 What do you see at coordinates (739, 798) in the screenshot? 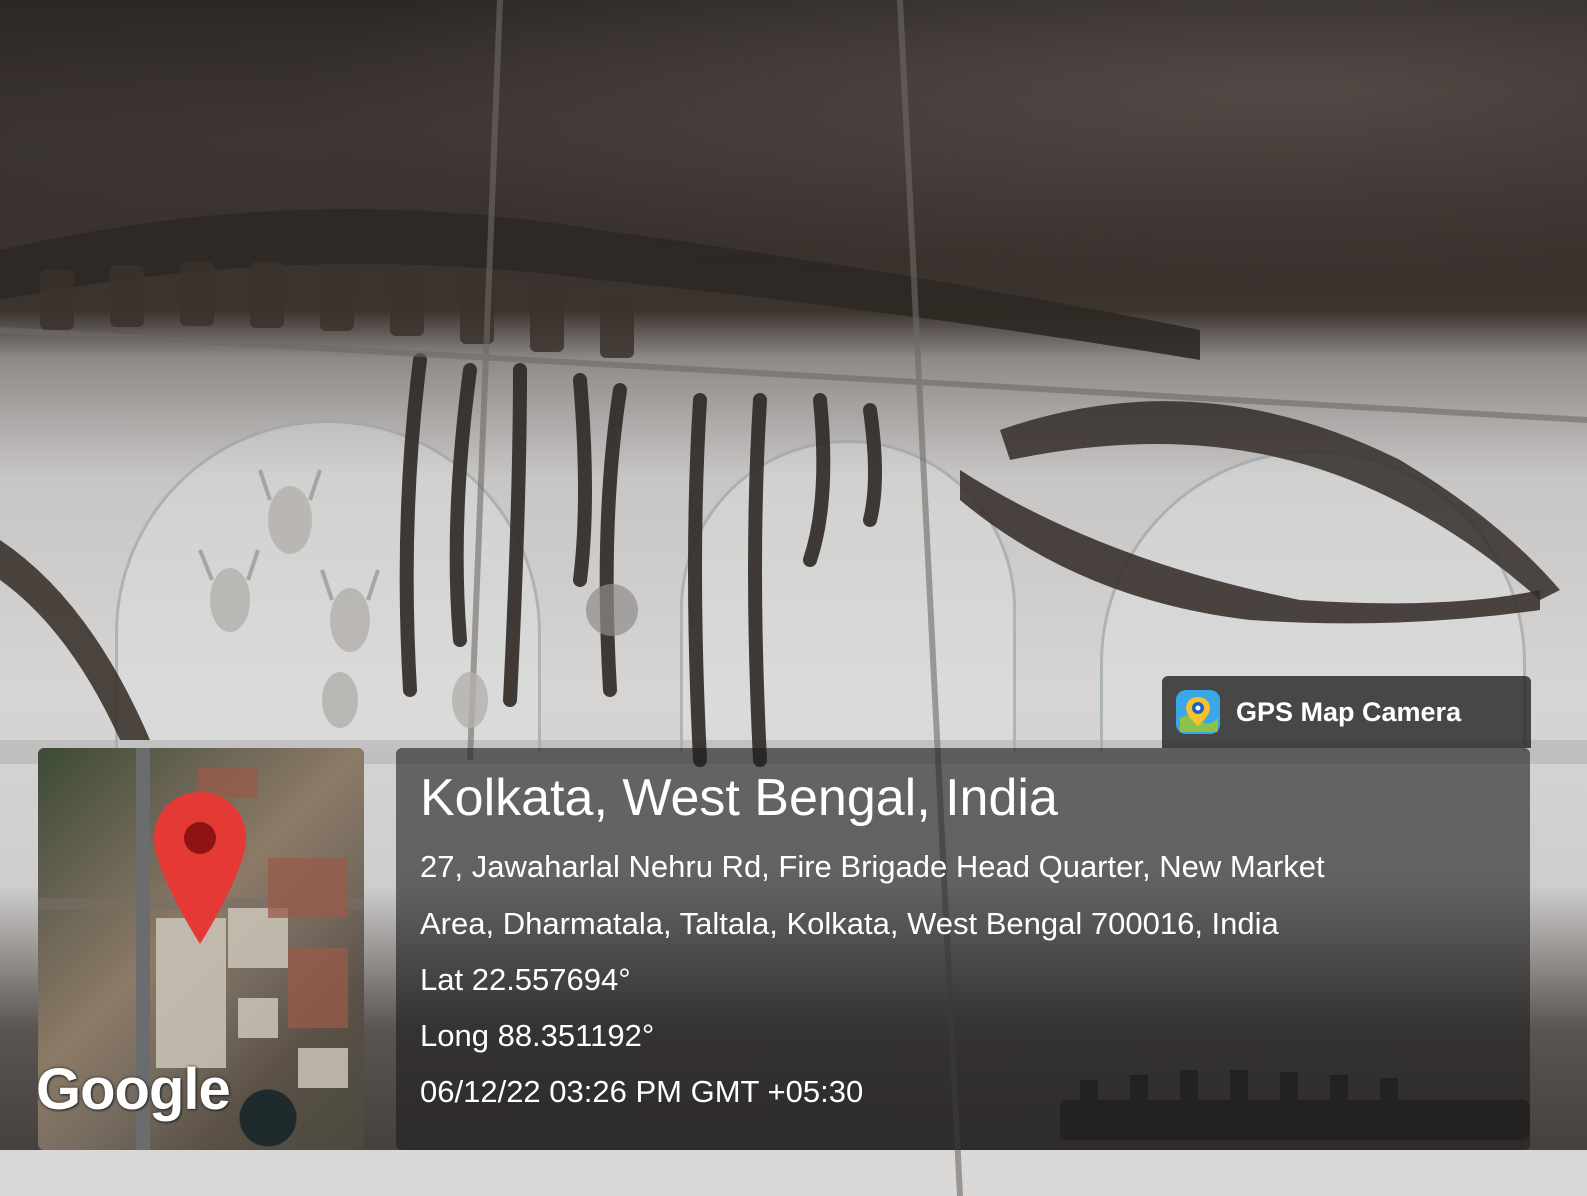
I see `location-title: Kolkata, West Bengal, India` at bounding box center [739, 798].